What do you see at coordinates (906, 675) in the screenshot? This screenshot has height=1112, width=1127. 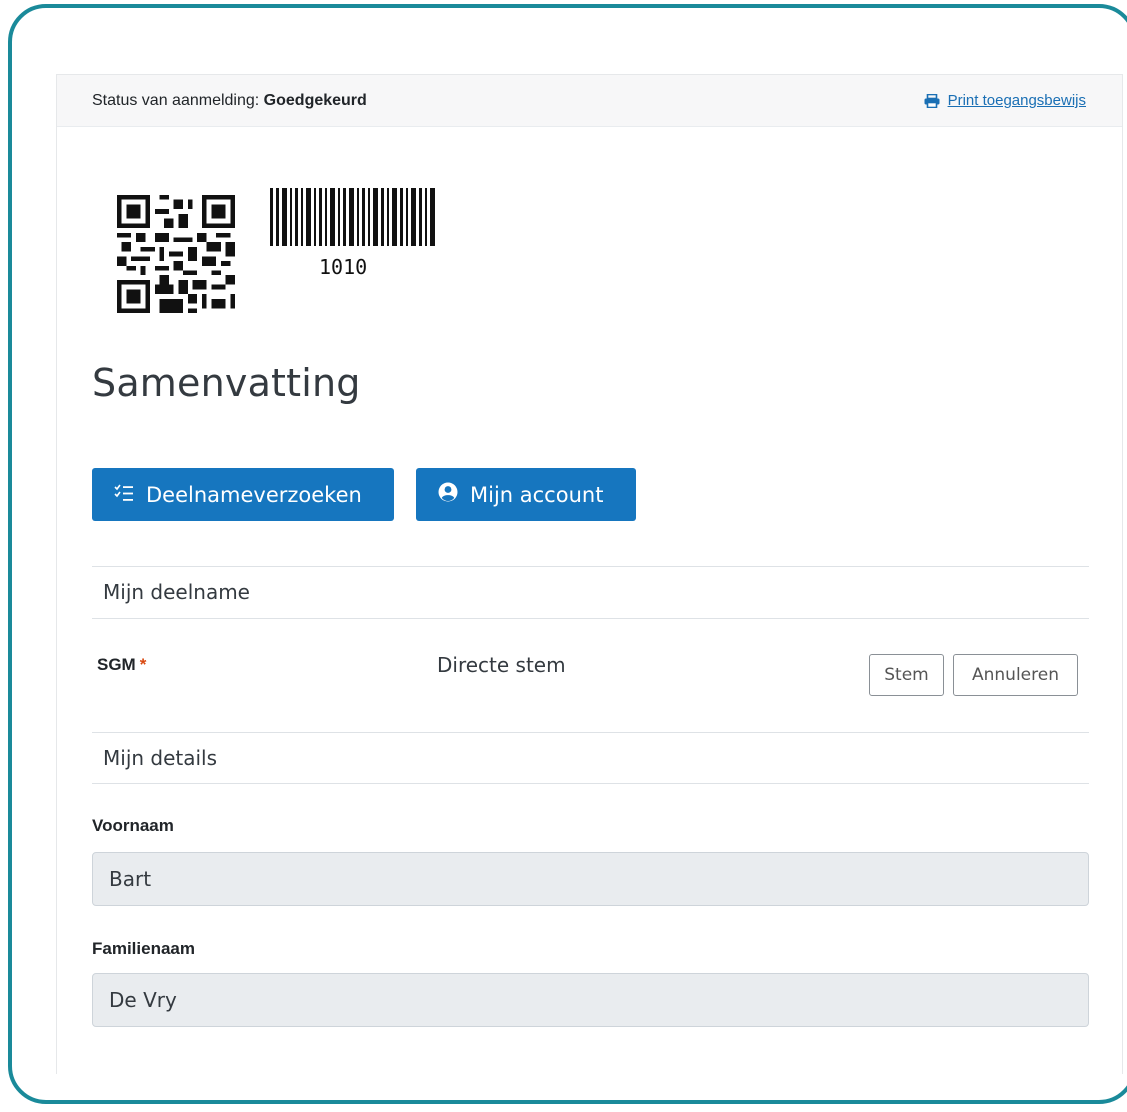 I see `vote-button: Stem` at bounding box center [906, 675].